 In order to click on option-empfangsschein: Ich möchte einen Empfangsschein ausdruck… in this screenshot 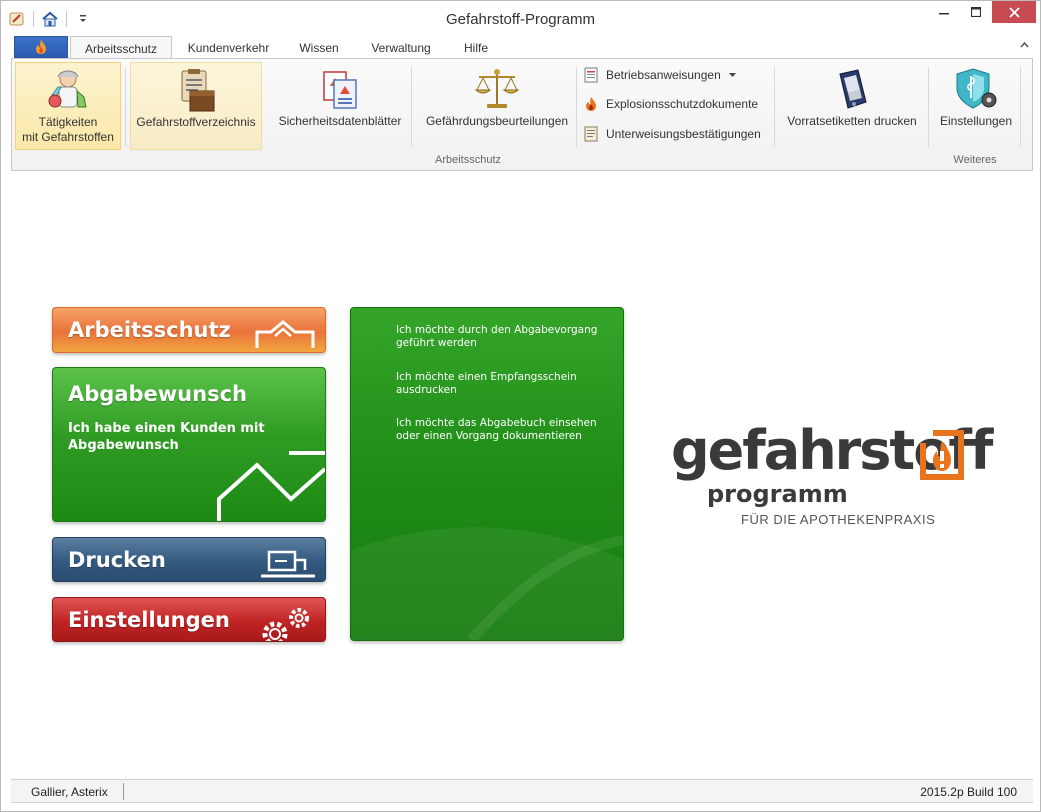, I will do `click(501, 384)`.